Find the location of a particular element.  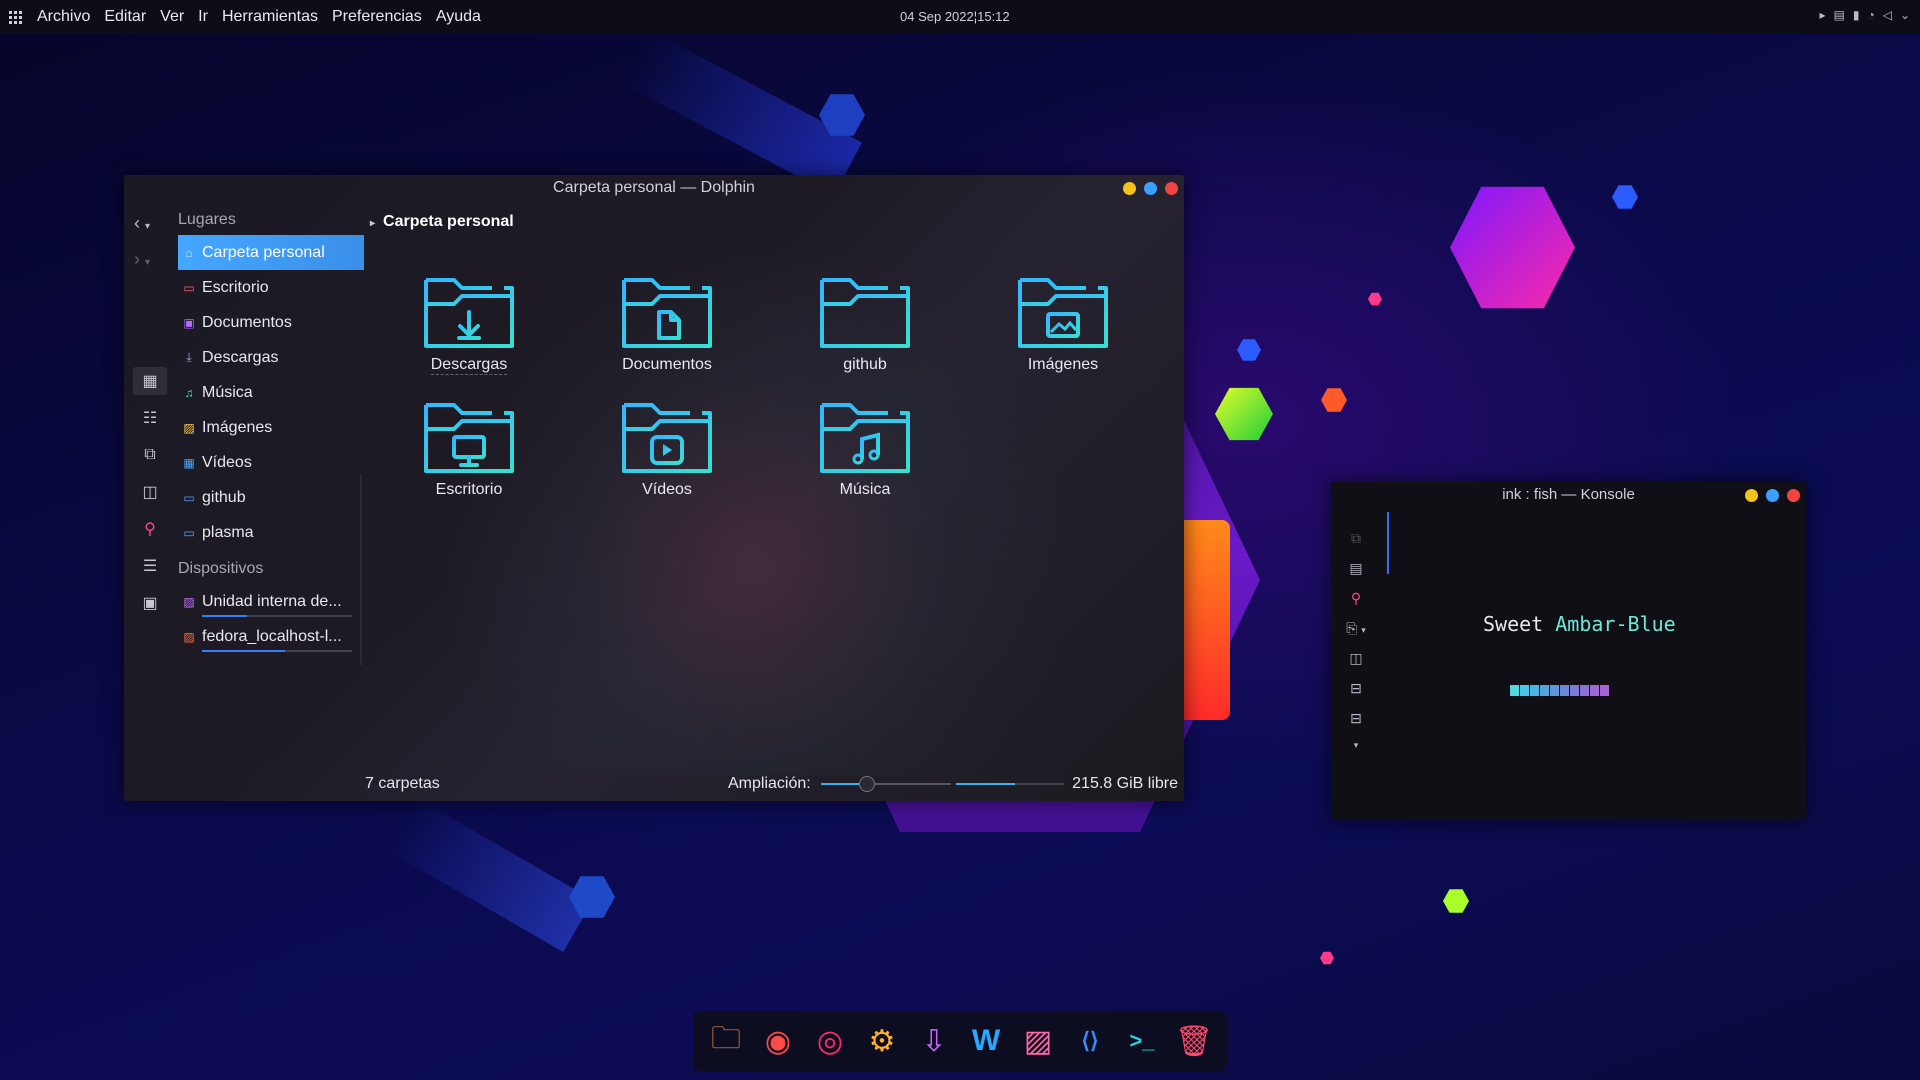

copy-icon: ⧉ is located at coordinates (1356, 538).